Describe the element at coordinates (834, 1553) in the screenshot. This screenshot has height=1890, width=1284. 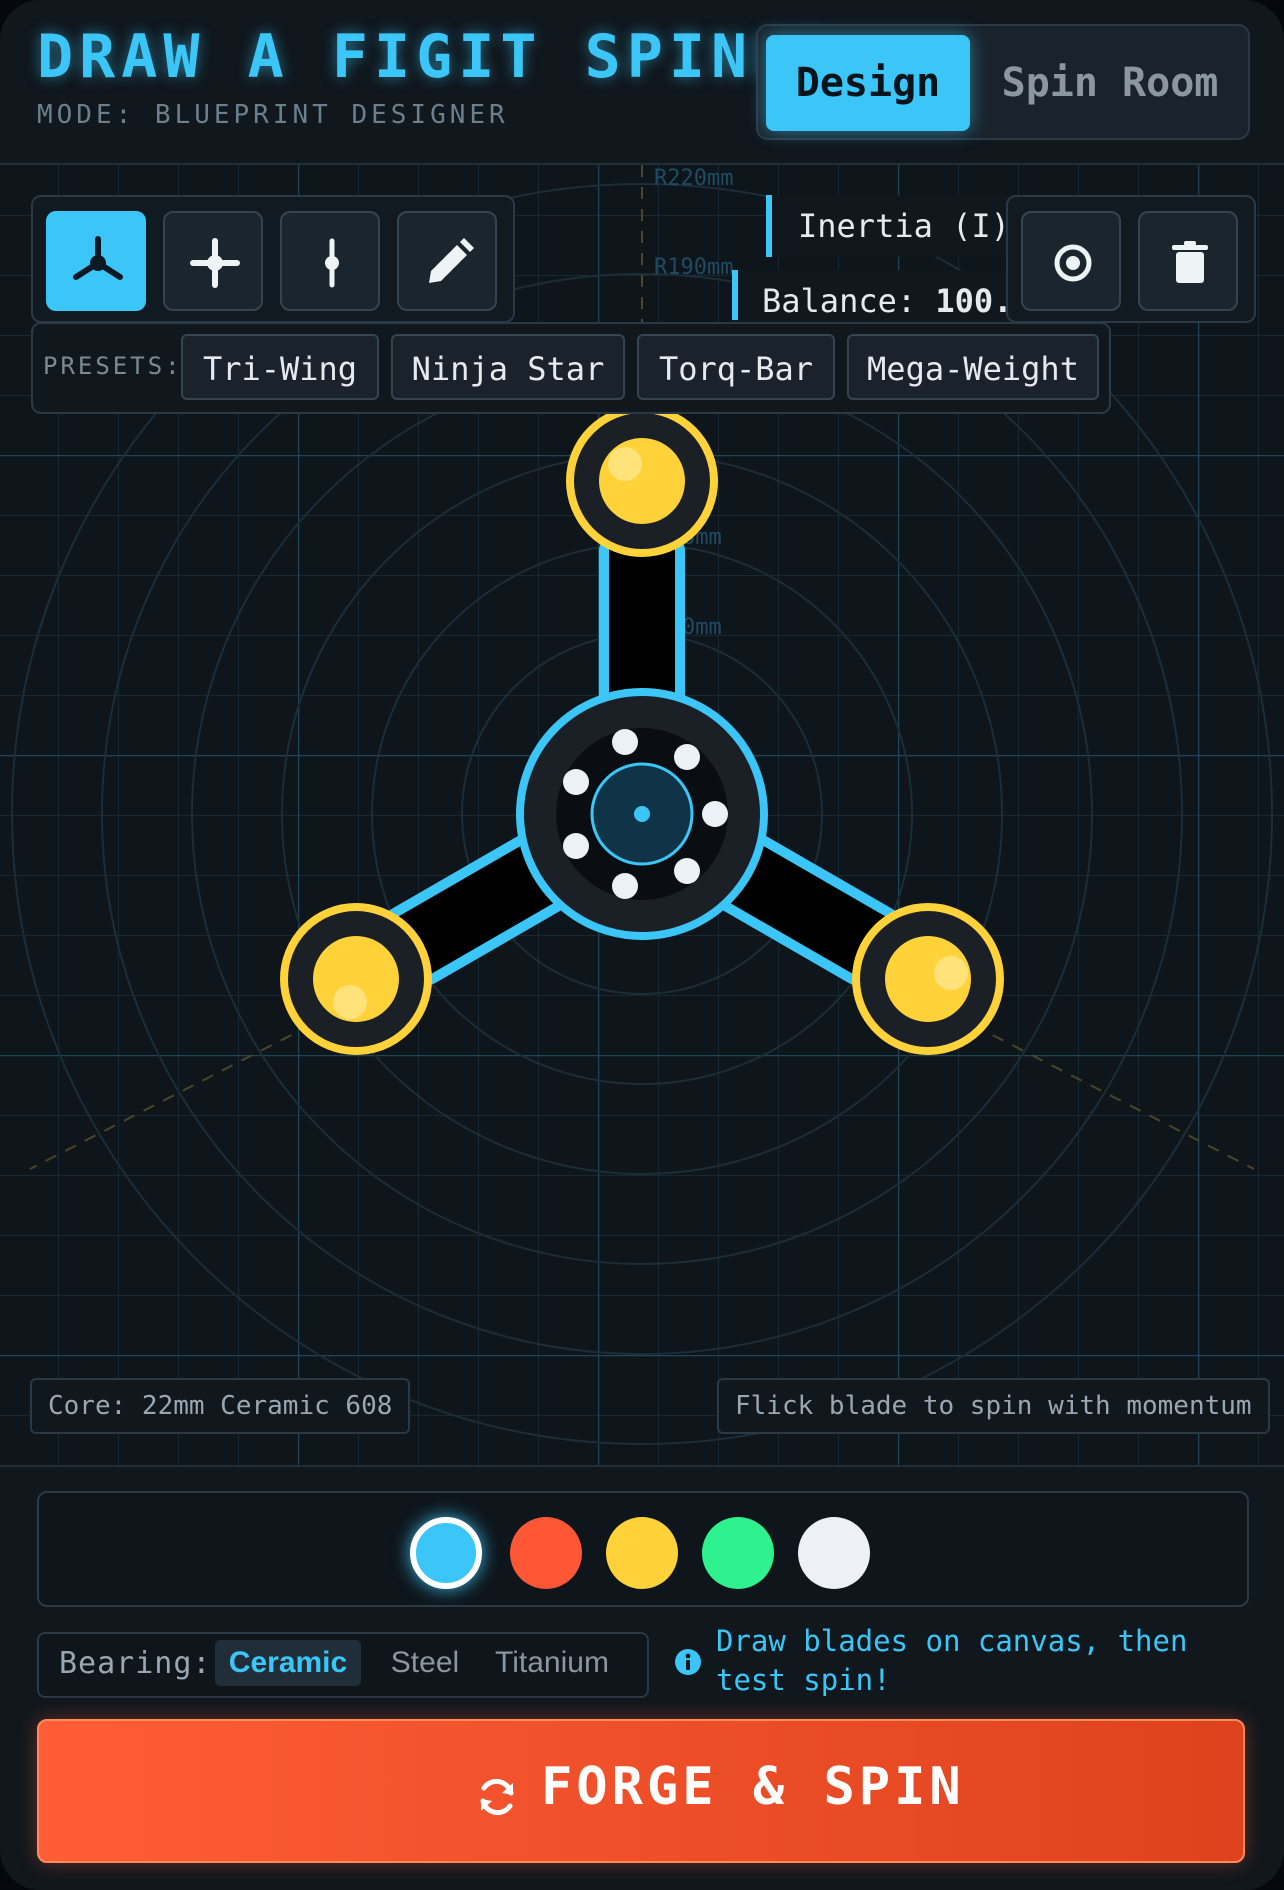
I see `swatch-white` at that location.